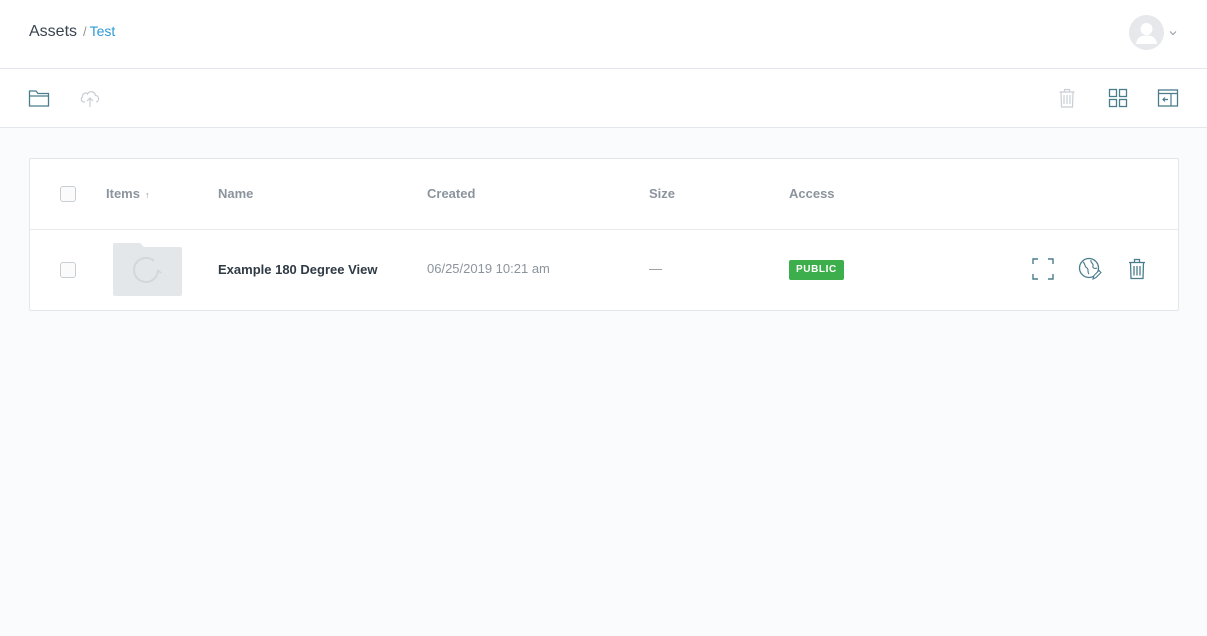  What do you see at coordinates (297, 269) in the screenshot?
I see `asset-name: Example 180 Degree View` at bounding box center [297, 269].